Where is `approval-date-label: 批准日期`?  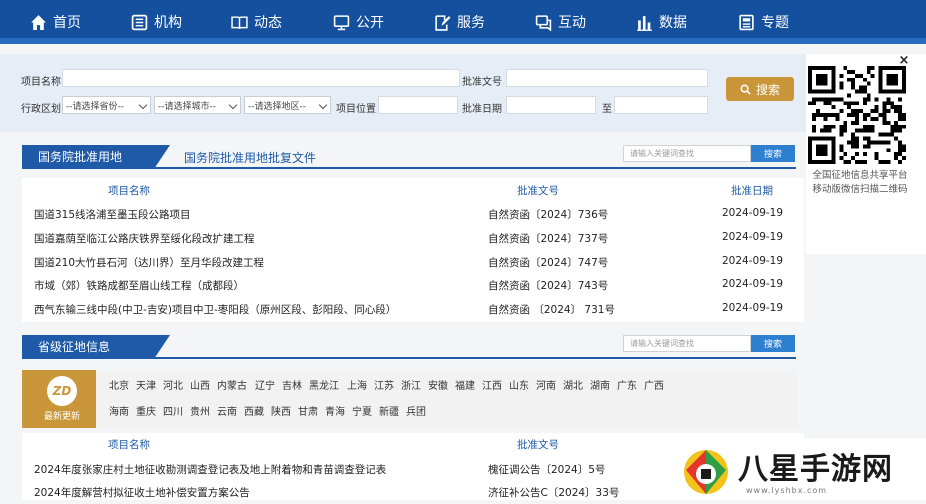 approval-date-label: 批准日期 is located at coordinates (482, 109).